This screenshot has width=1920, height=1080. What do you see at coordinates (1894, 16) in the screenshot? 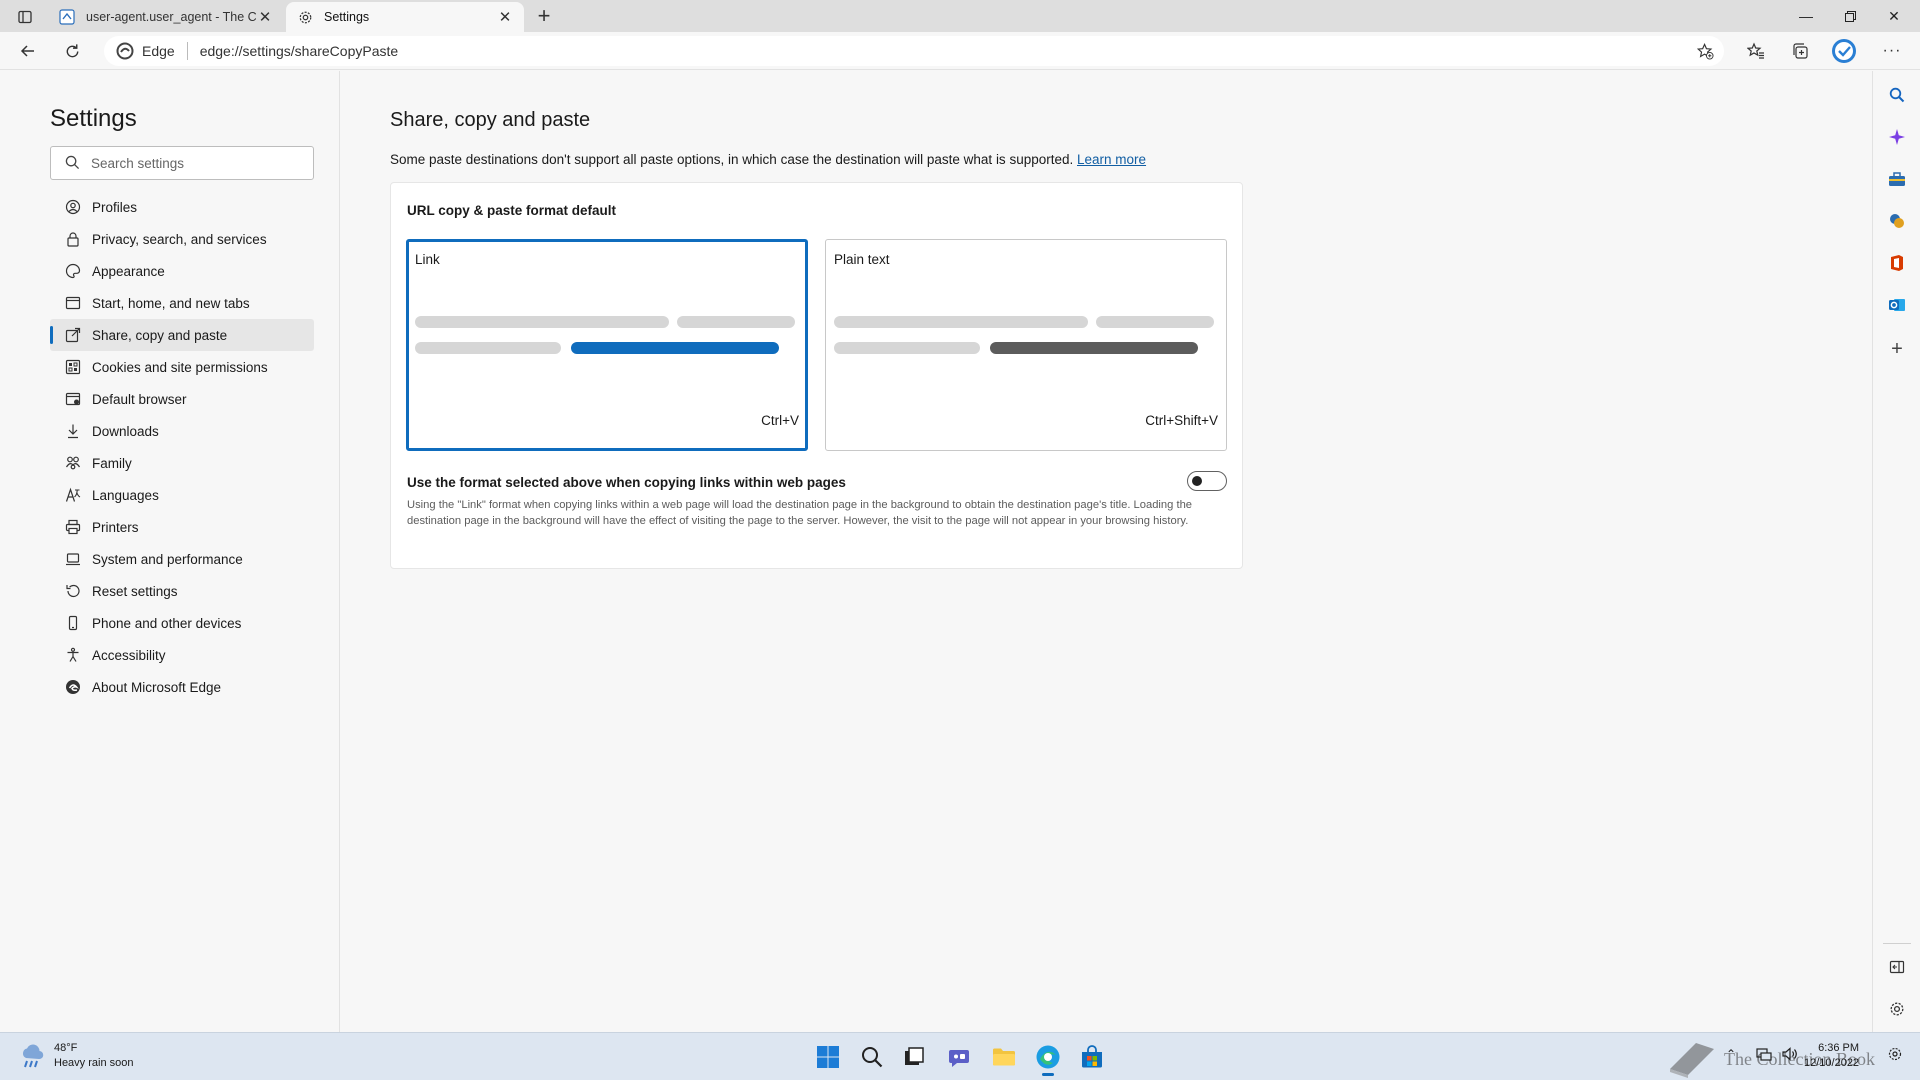
I see `close-window-button: ✕` at bounding box center [1894, 16].